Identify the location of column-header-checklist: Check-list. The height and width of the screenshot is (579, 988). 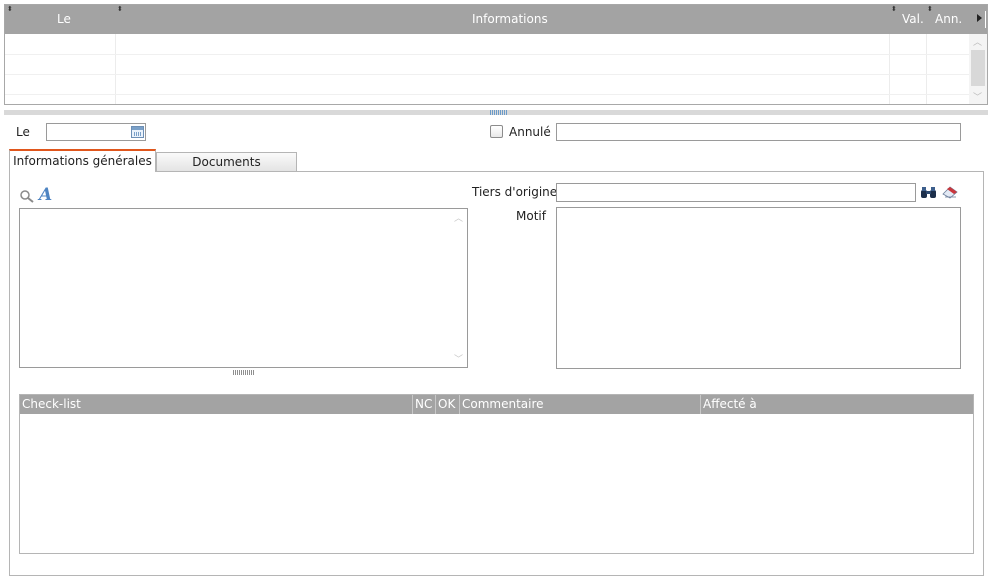
(50, 404).